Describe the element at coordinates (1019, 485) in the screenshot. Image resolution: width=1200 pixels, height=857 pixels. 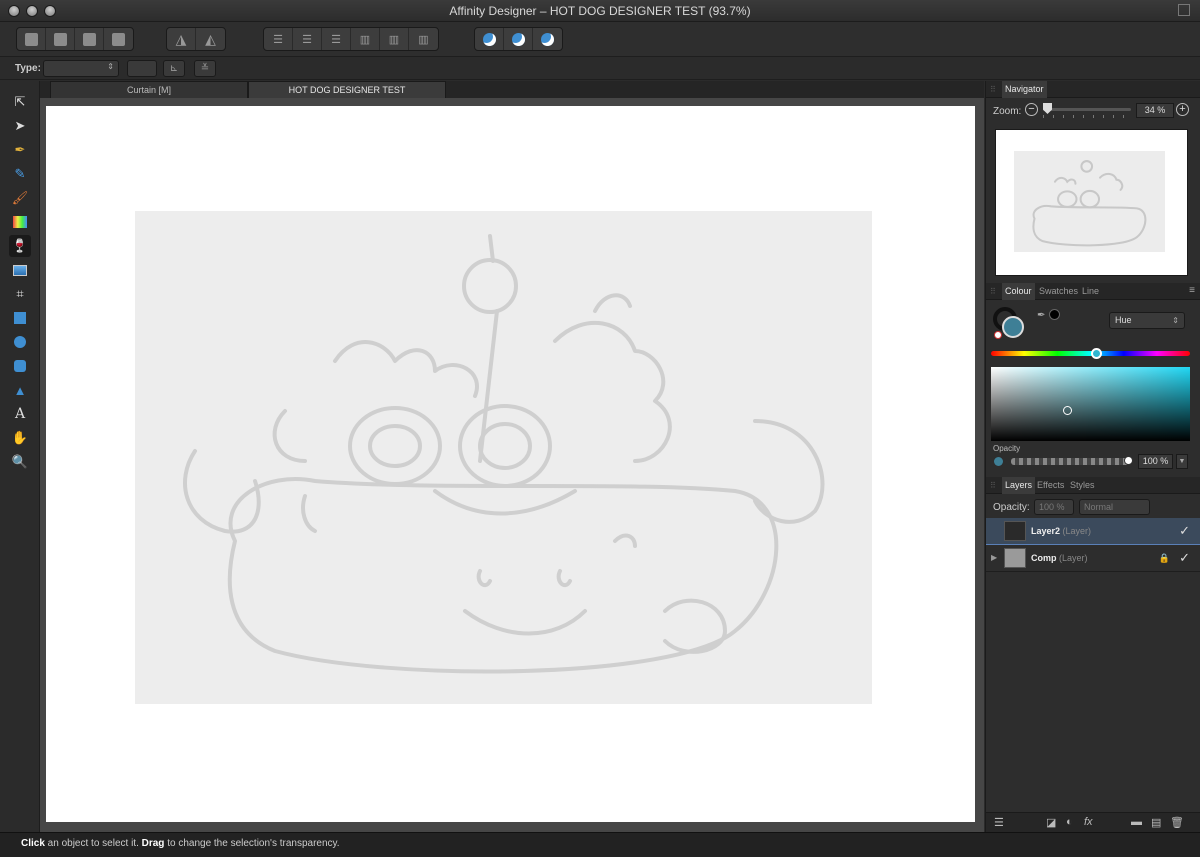
I see `tab-layers: Layers` at that location.